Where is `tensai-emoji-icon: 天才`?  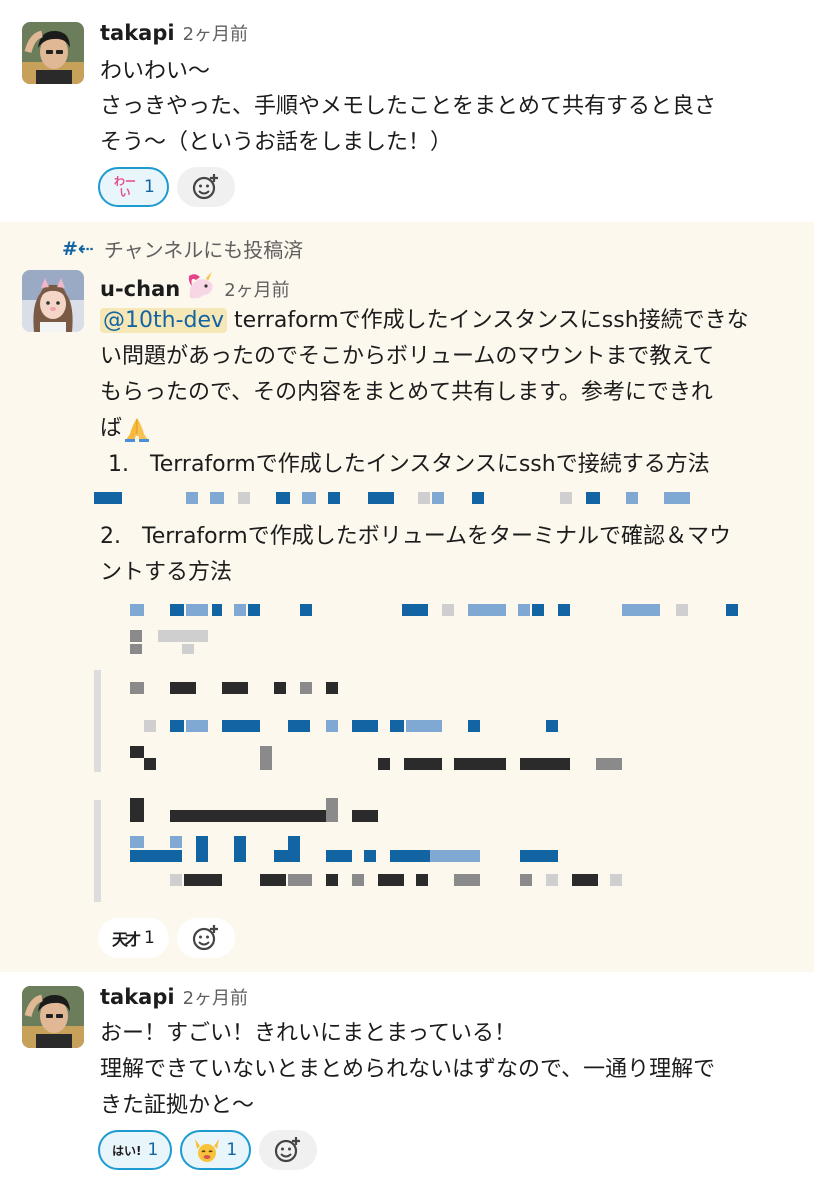 tensai-emoji-icon: 天才 is located at coordinates (126, 939).